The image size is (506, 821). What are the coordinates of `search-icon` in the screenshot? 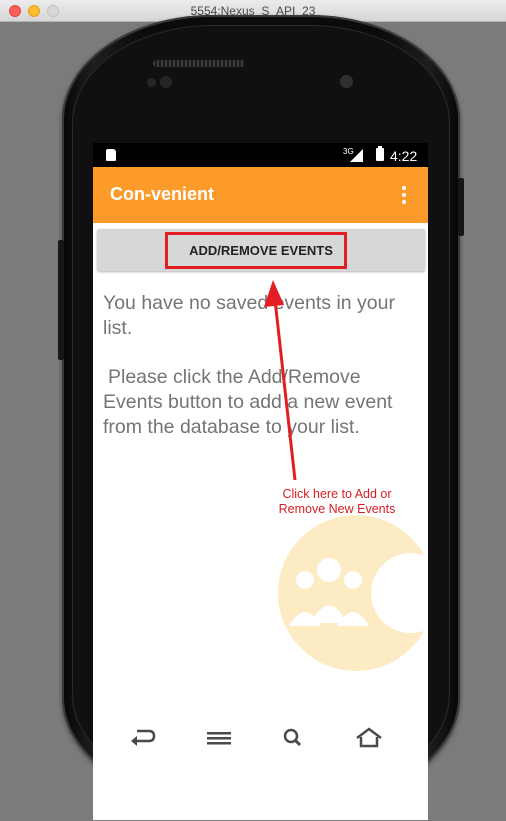 It's located at (293, 738).